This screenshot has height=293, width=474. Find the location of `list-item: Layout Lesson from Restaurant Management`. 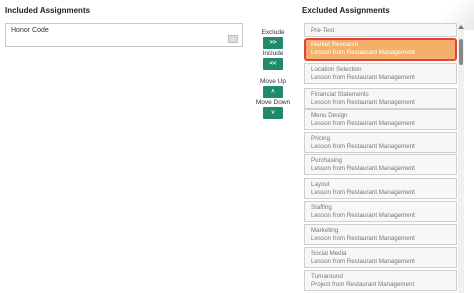

list-item: Layout Lesson from Restaurant Management is located at coordinates (380, 188).